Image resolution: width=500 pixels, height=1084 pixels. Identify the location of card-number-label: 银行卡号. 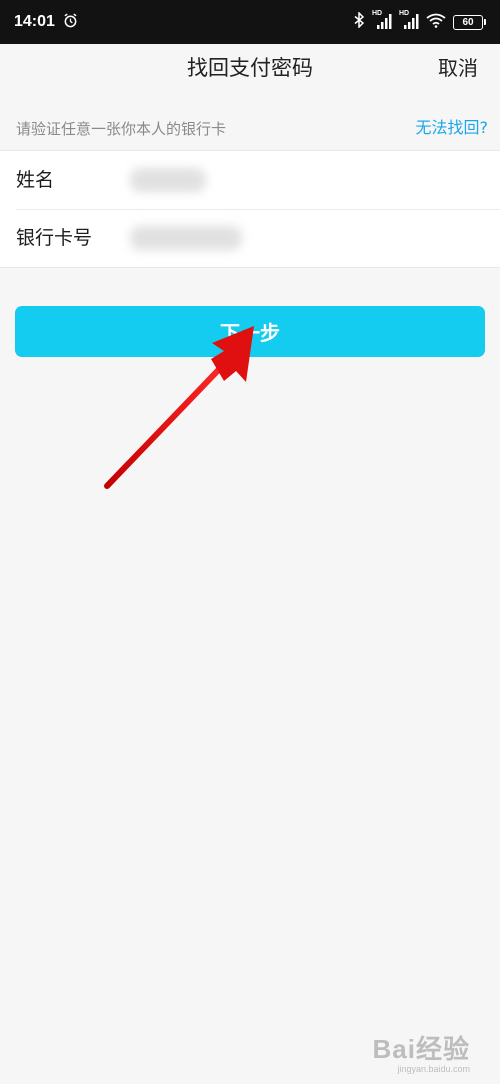
(54, 238).